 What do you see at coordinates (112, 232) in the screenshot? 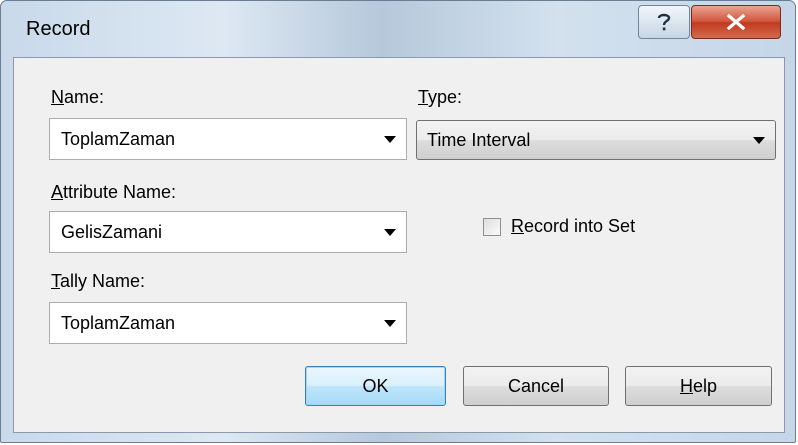
I see `attribute-name-value: GelisZamani` at bounding box center [112, 232].